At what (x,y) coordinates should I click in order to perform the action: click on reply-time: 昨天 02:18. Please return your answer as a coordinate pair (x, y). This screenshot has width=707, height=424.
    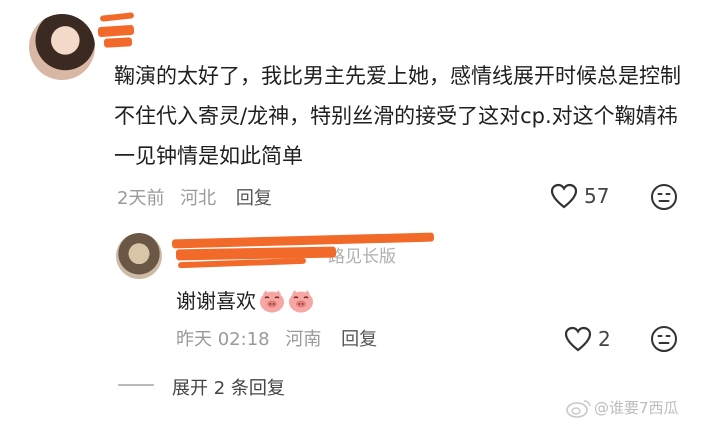
    Looking at the image, I should click on (223, 339).